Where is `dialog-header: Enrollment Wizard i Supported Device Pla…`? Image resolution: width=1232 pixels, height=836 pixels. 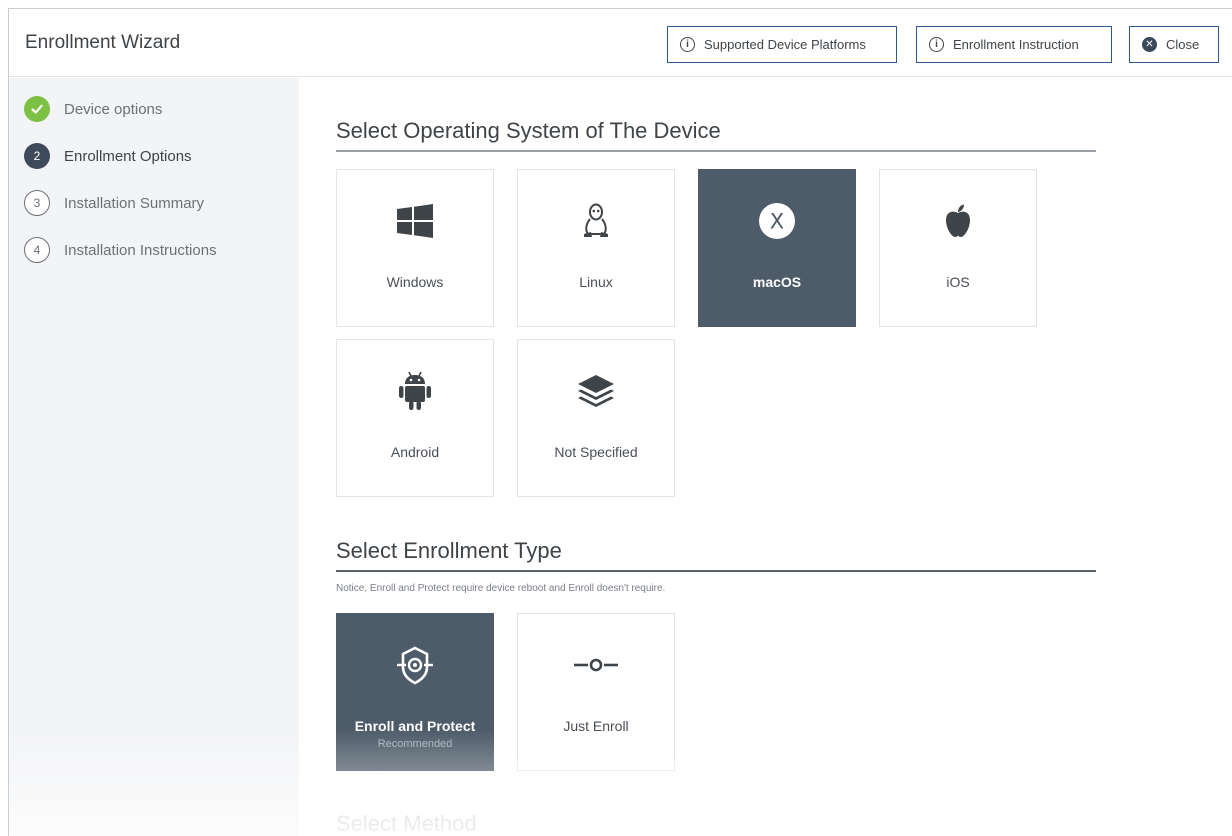
dialog-header: Enrollment Wizard i Supported Device Pla… is located at coordinates (620, 43).